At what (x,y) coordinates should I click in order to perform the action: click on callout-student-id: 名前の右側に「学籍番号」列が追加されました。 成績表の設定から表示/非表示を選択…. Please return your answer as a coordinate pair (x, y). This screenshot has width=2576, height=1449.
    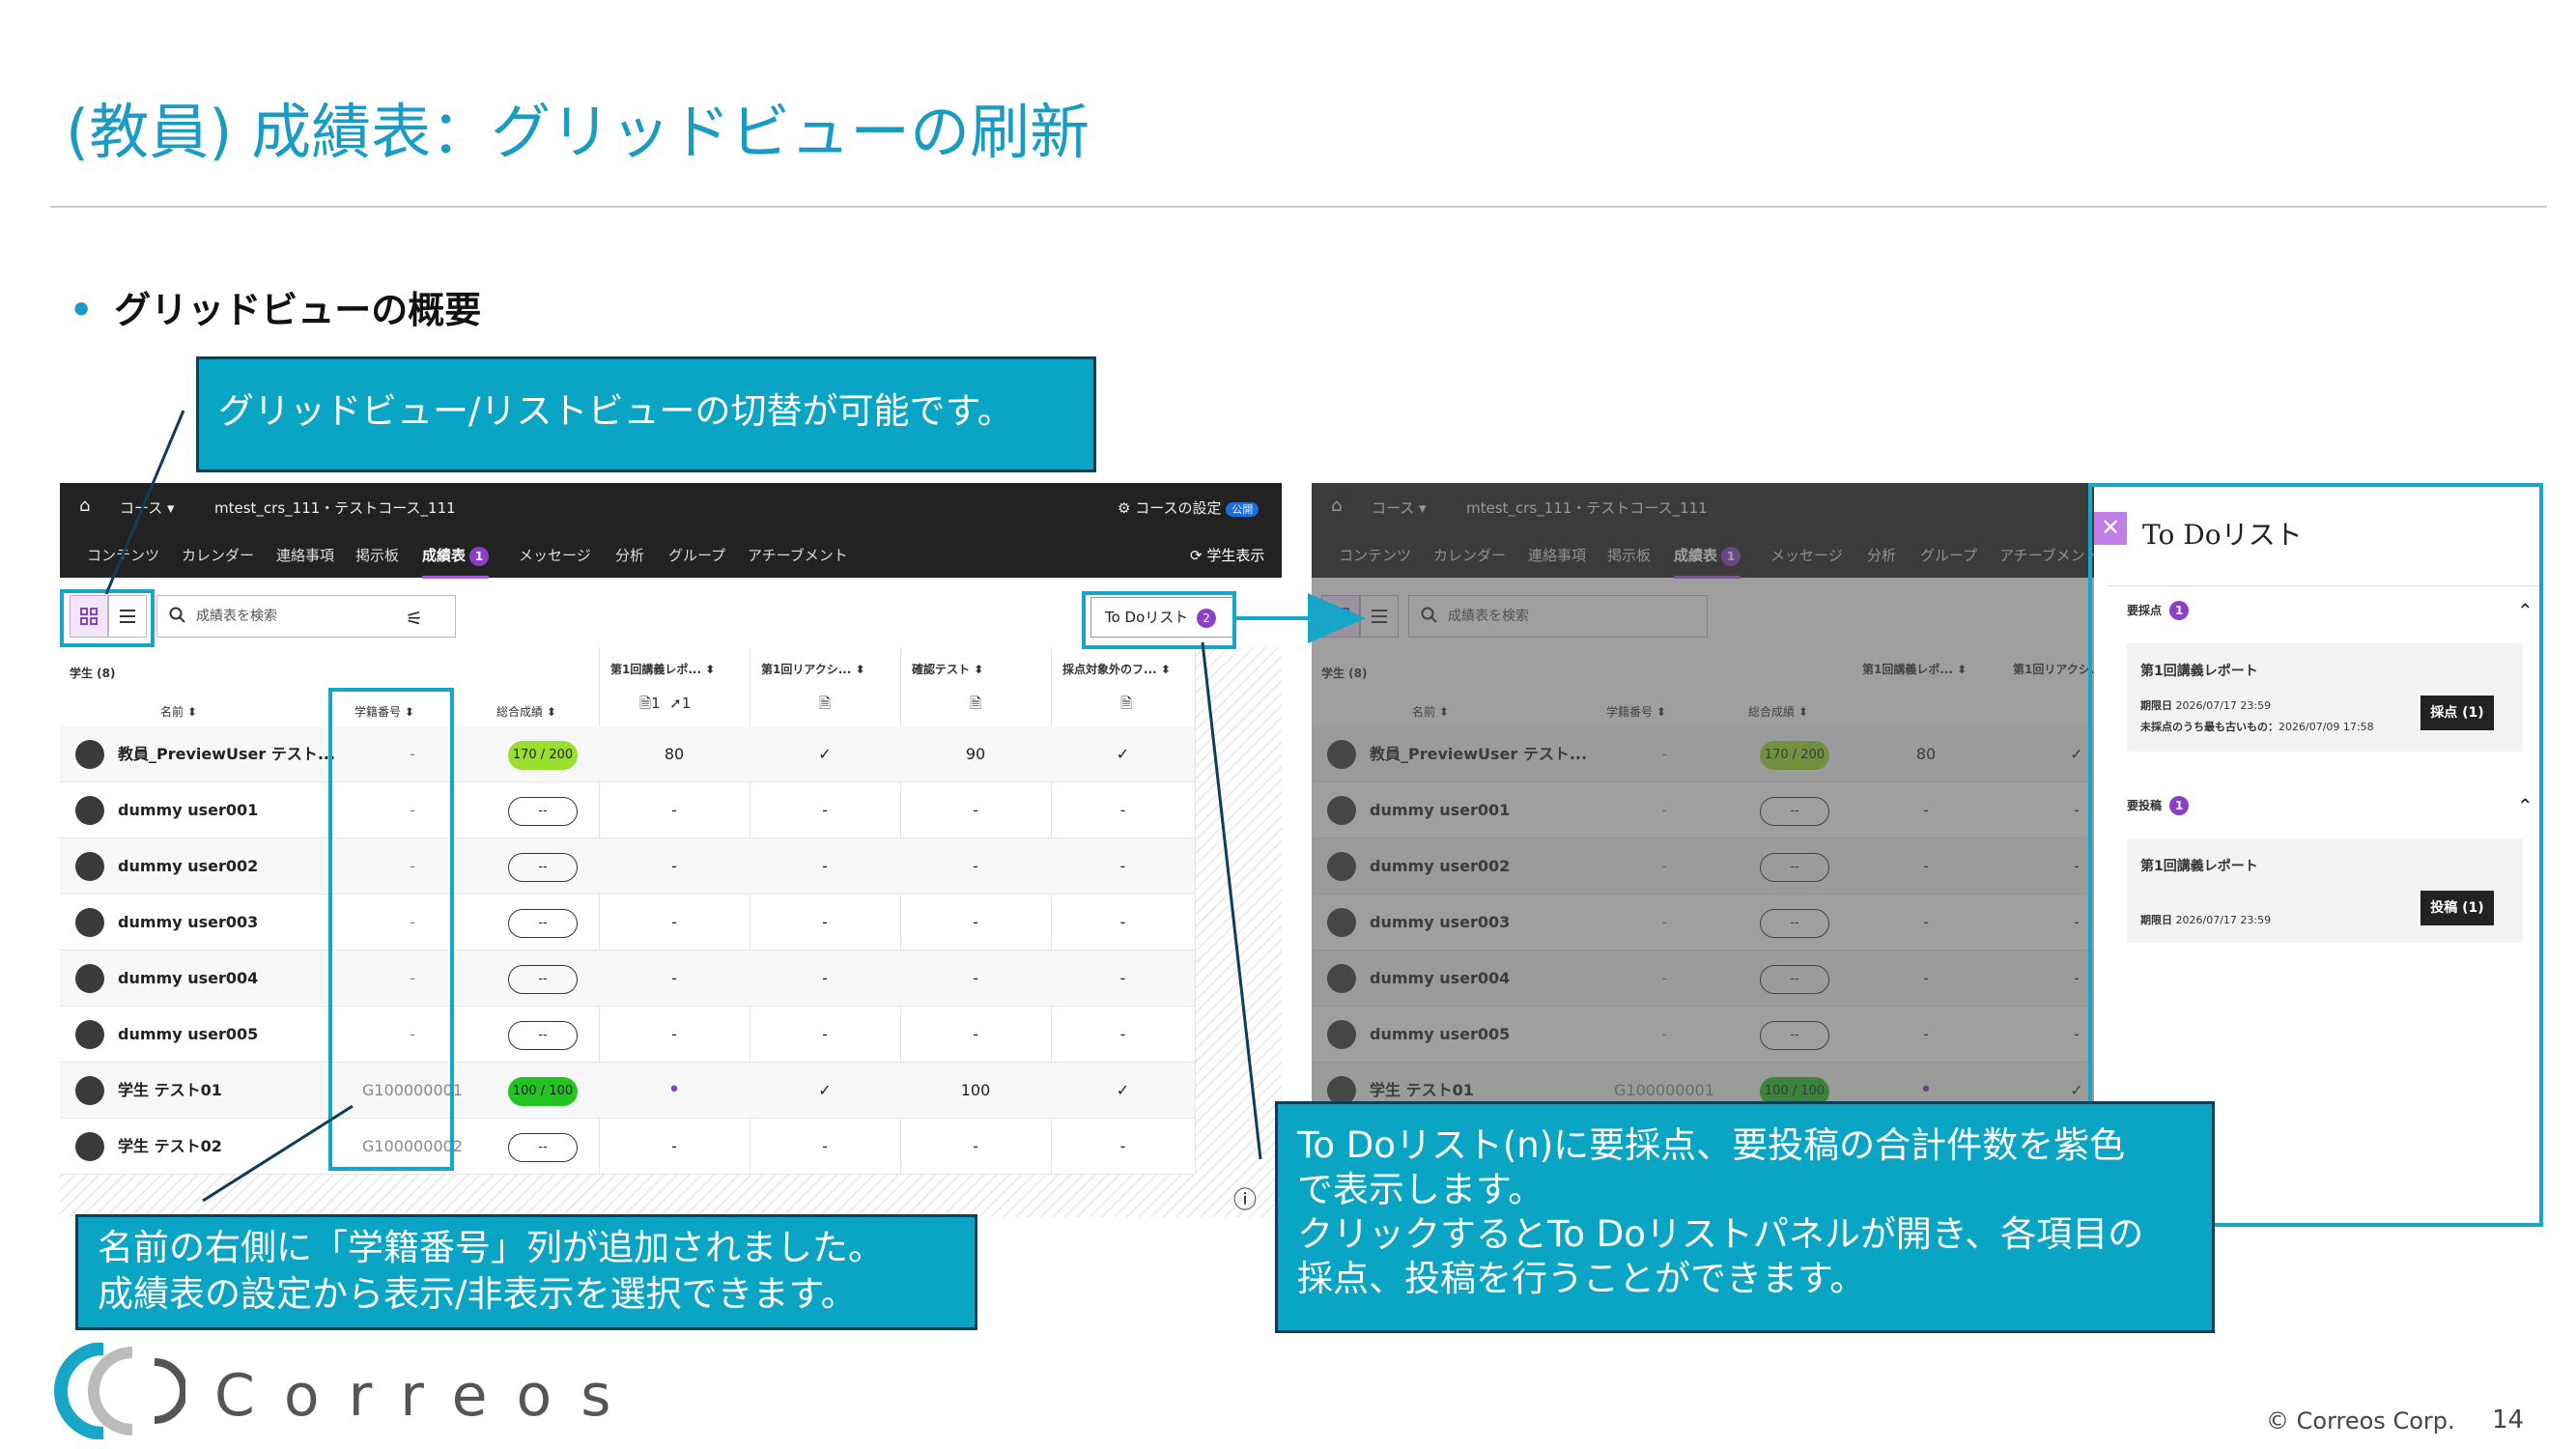
    Looking at the image, I should click on (526, 1272).